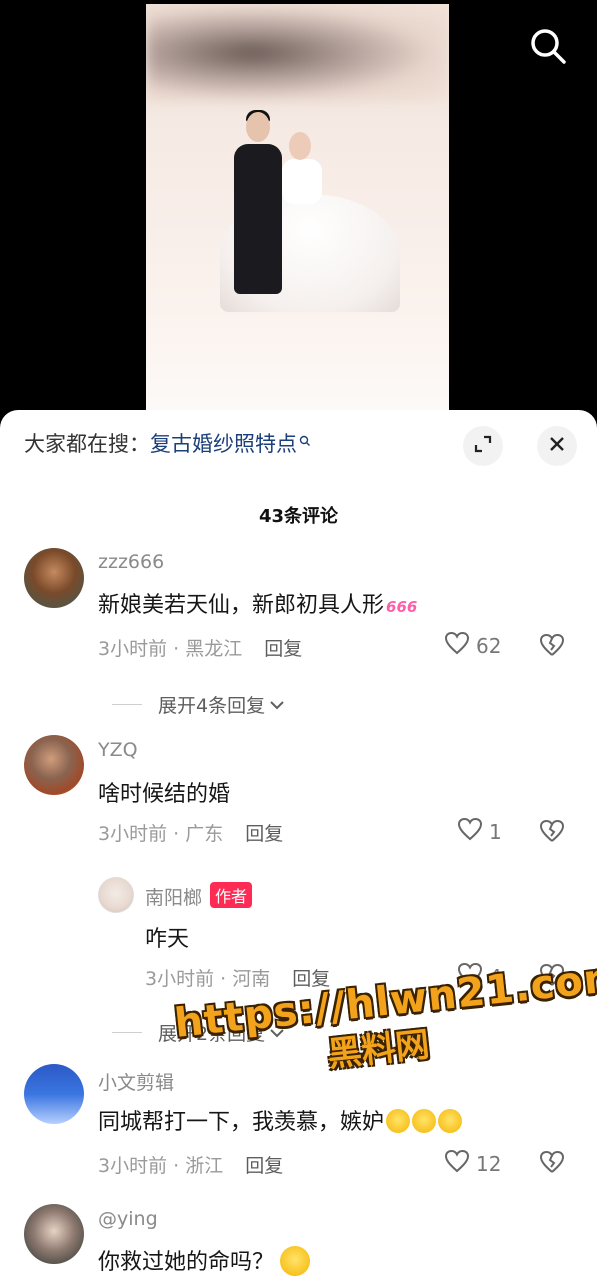  I want to click on author-badge: 作者, so click(231, 895).